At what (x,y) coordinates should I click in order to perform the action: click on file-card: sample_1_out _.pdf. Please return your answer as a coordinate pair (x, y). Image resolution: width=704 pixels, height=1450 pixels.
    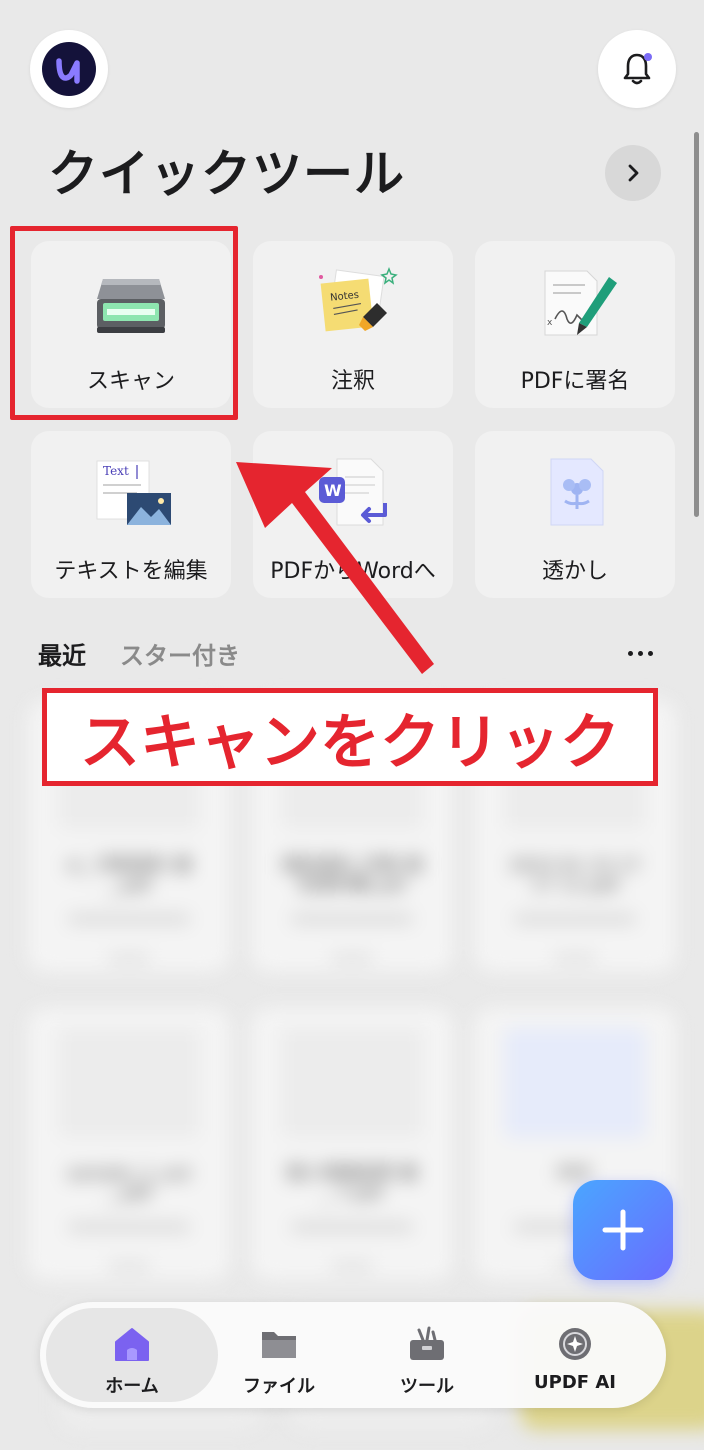
    Looking at the image, I should click on (129, 1144).